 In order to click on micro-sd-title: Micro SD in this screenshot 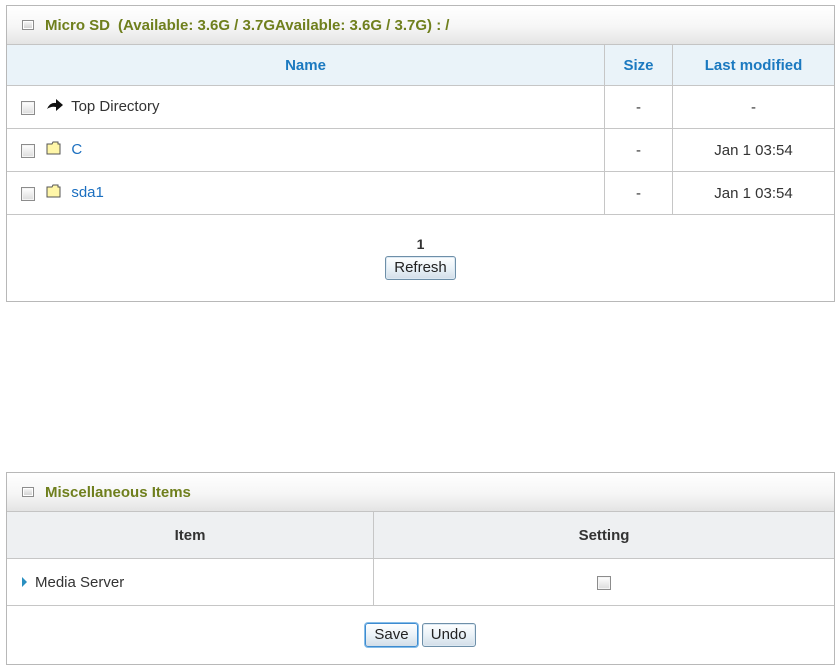, I will do `click(78, 25)`.